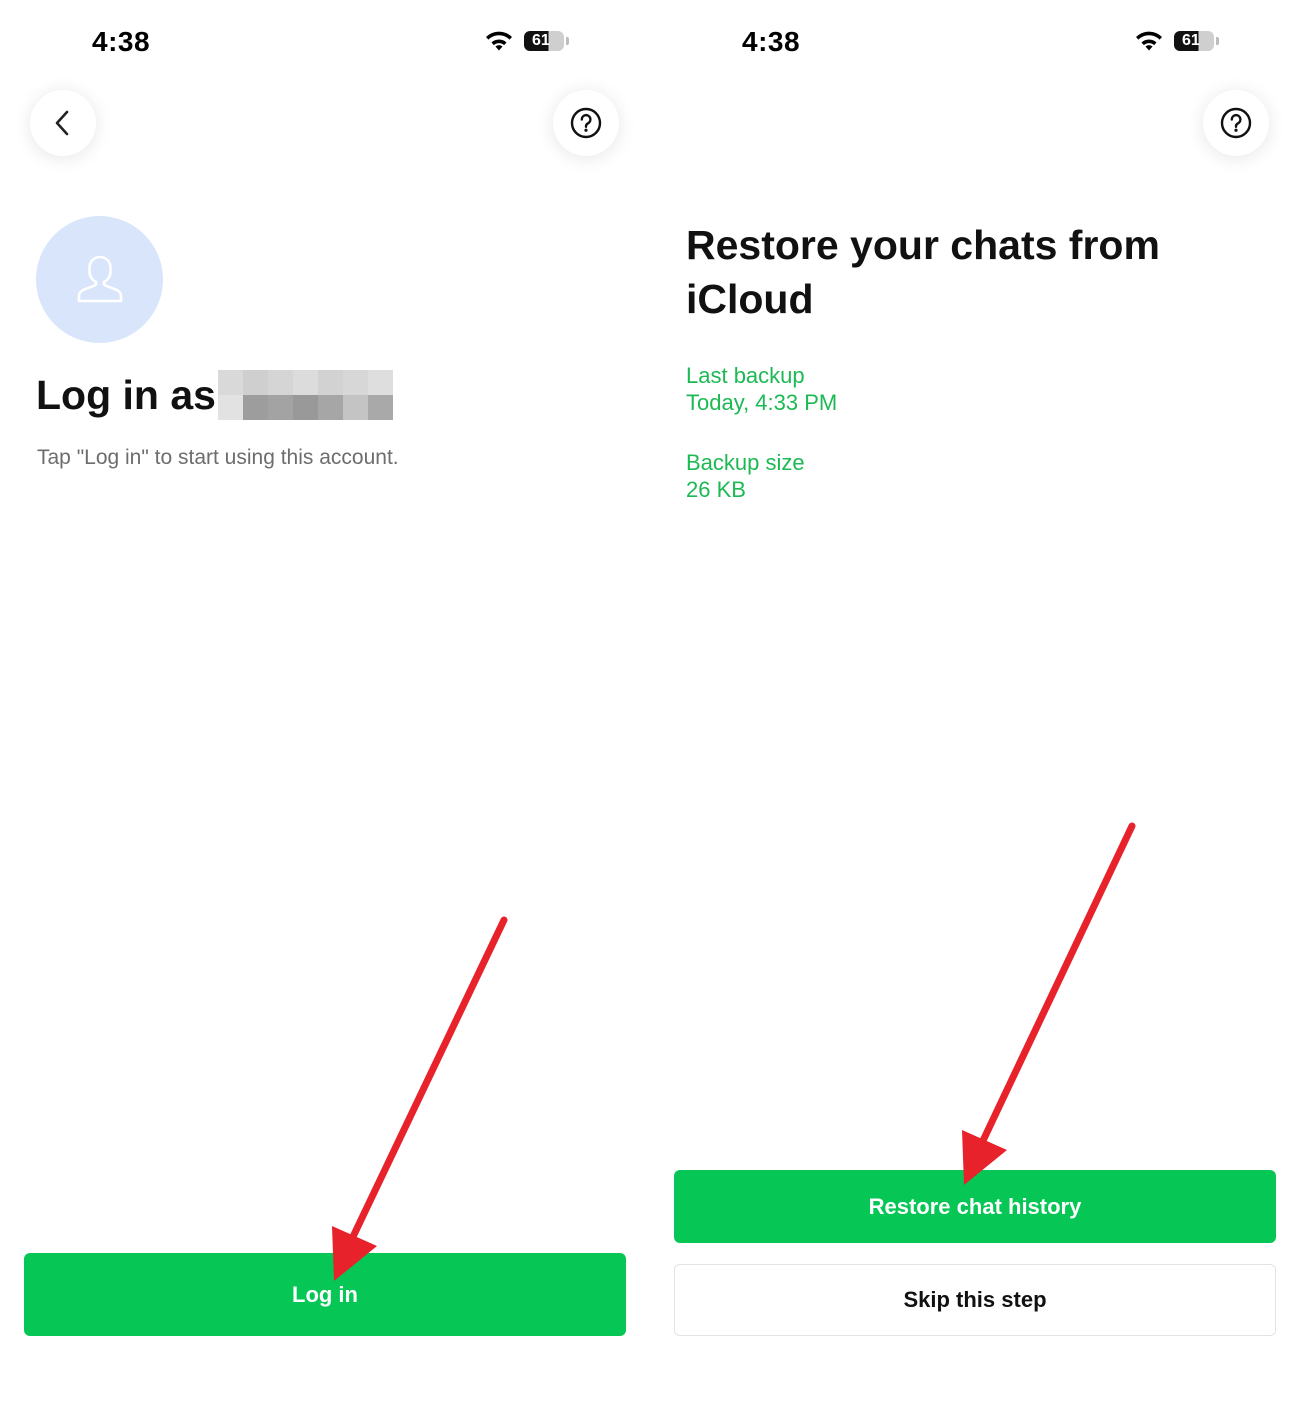  What do you see at coordinates (325, 1294) in the screenshot?
I see `login-button: Log in` at bounding box center [325, 1294].